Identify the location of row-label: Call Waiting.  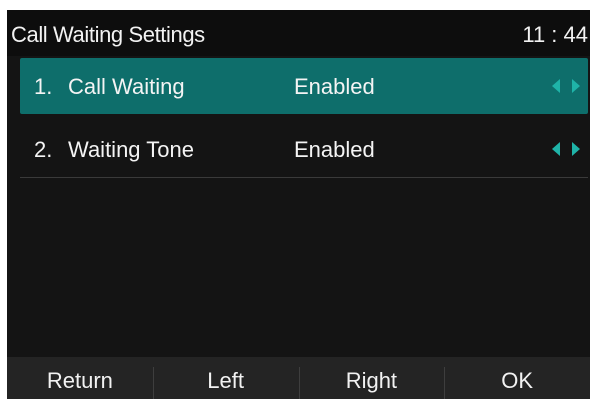
(126, 86).